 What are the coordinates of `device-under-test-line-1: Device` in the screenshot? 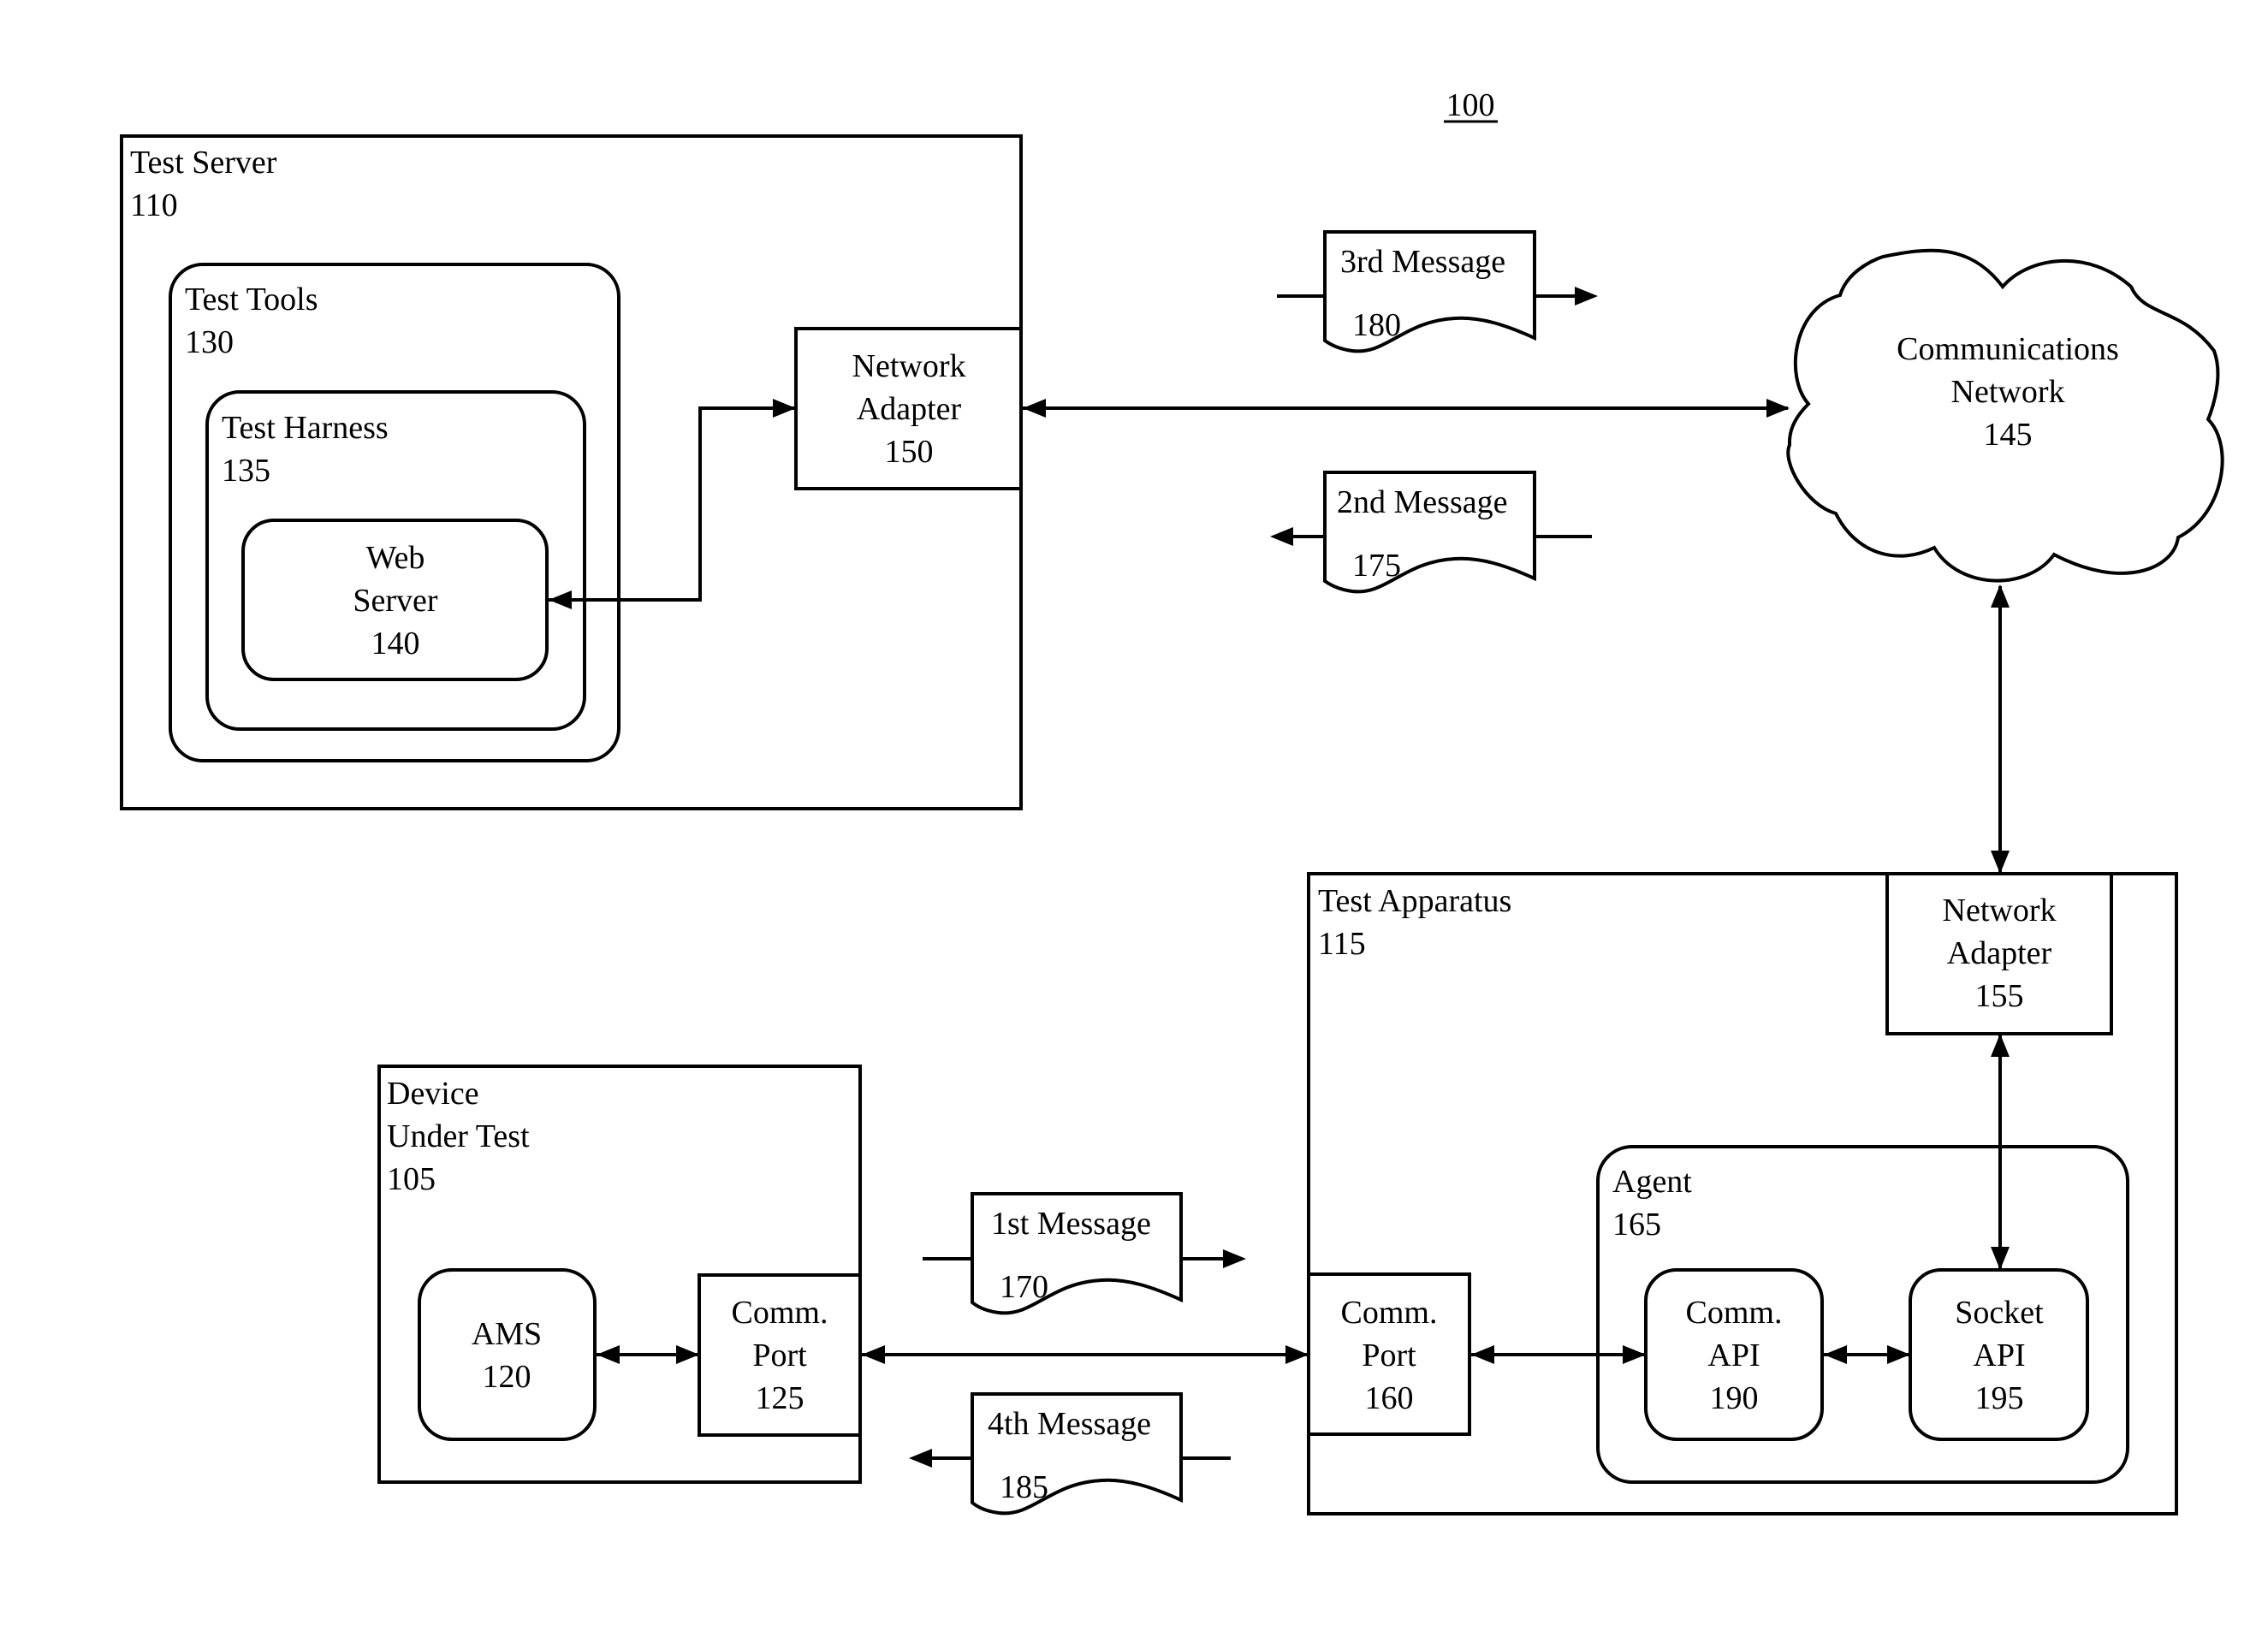 It's located at (433, 1094).